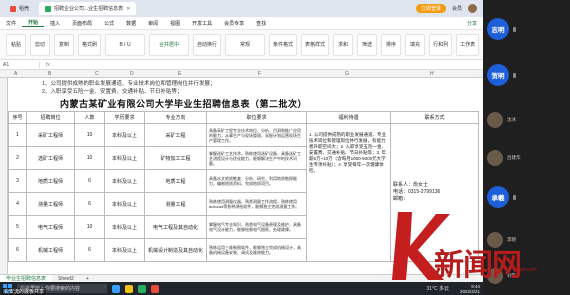 This screenshot has width=570, height=295. Describe the element at coordinates (50, 117) in the screenshot. I see `header-cell: 招聘岗位` at that location.